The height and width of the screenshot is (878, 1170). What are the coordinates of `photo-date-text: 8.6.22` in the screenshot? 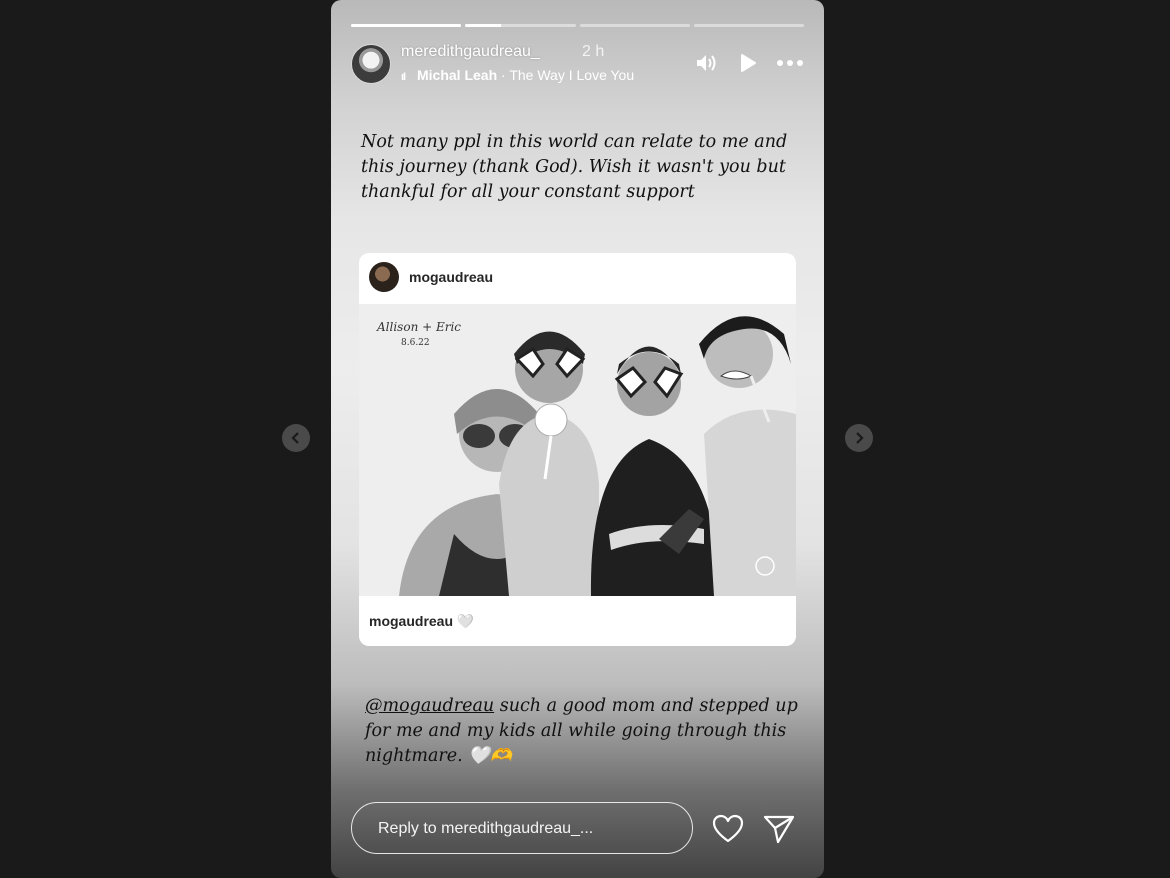 It's located at (415, 343).